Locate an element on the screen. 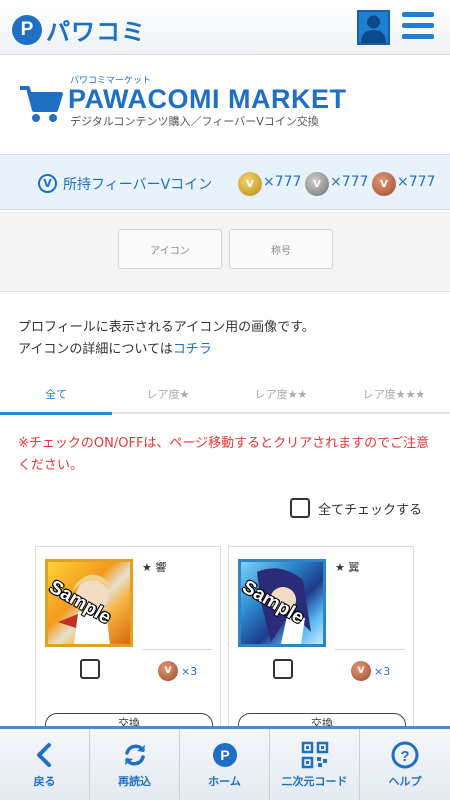 The width and height of the screenshot is (450, 800). hamburger-menu-button is located at coordinates (418, 27).